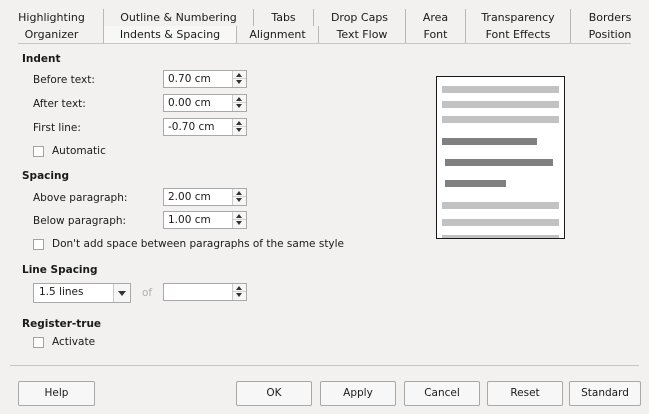  Describe the element at coordinates (610, 17) in the screenshot. I see `tab-borders: Borders` at that location.